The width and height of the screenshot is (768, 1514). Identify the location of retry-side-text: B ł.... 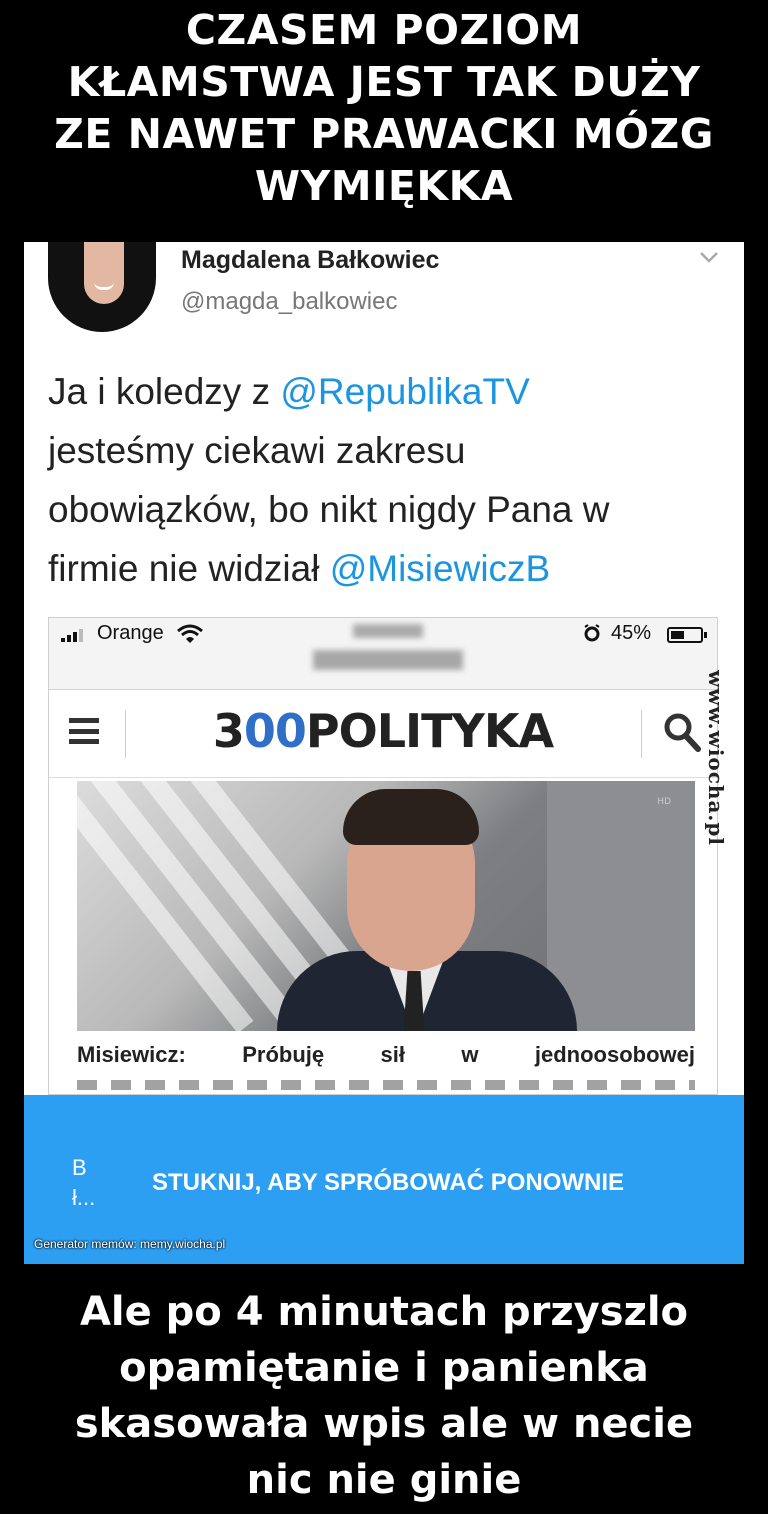
(83, 1183).